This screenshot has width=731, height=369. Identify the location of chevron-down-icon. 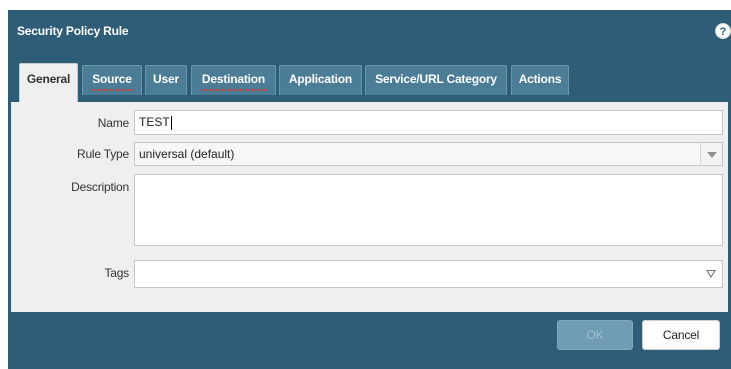
(711, 154).